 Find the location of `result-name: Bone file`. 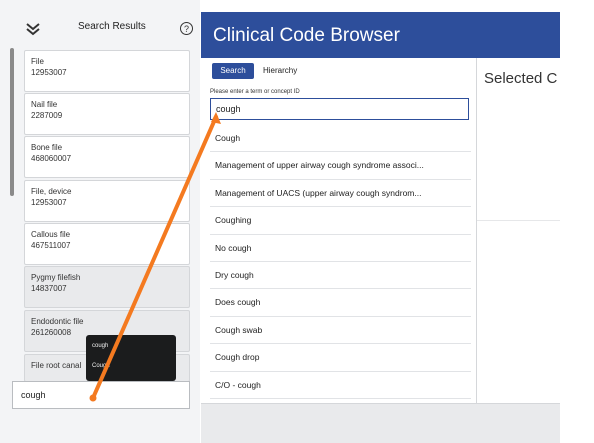

result-name: Bone file is located at coordinates (47, 147).